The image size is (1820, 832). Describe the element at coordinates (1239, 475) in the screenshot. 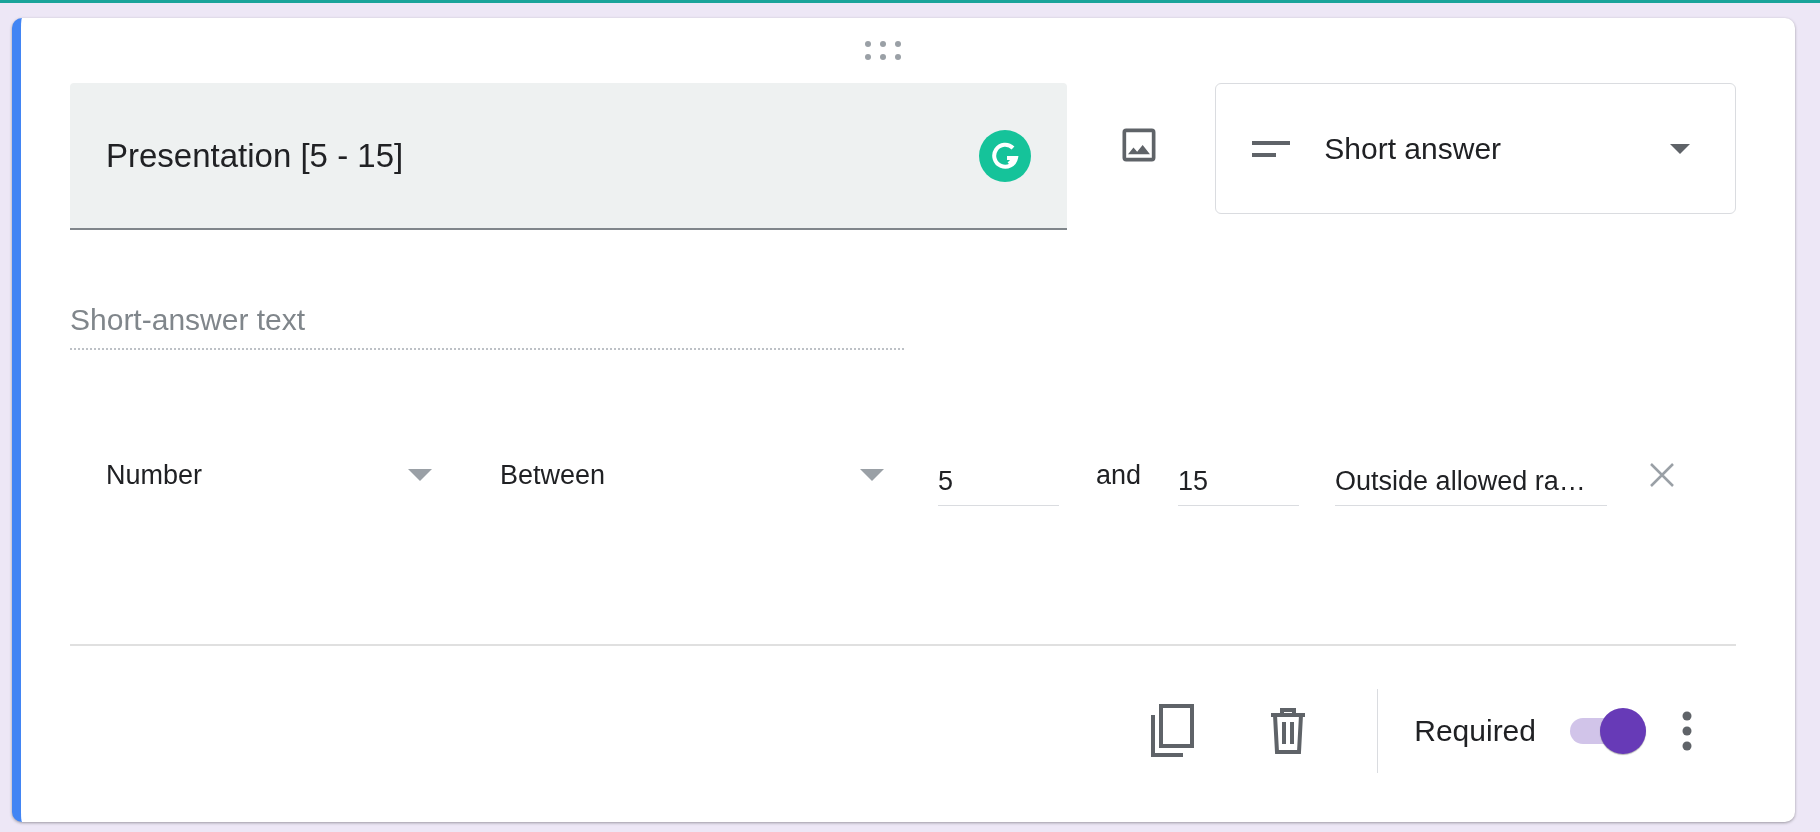

I see `maximum-field: 15` at that location.